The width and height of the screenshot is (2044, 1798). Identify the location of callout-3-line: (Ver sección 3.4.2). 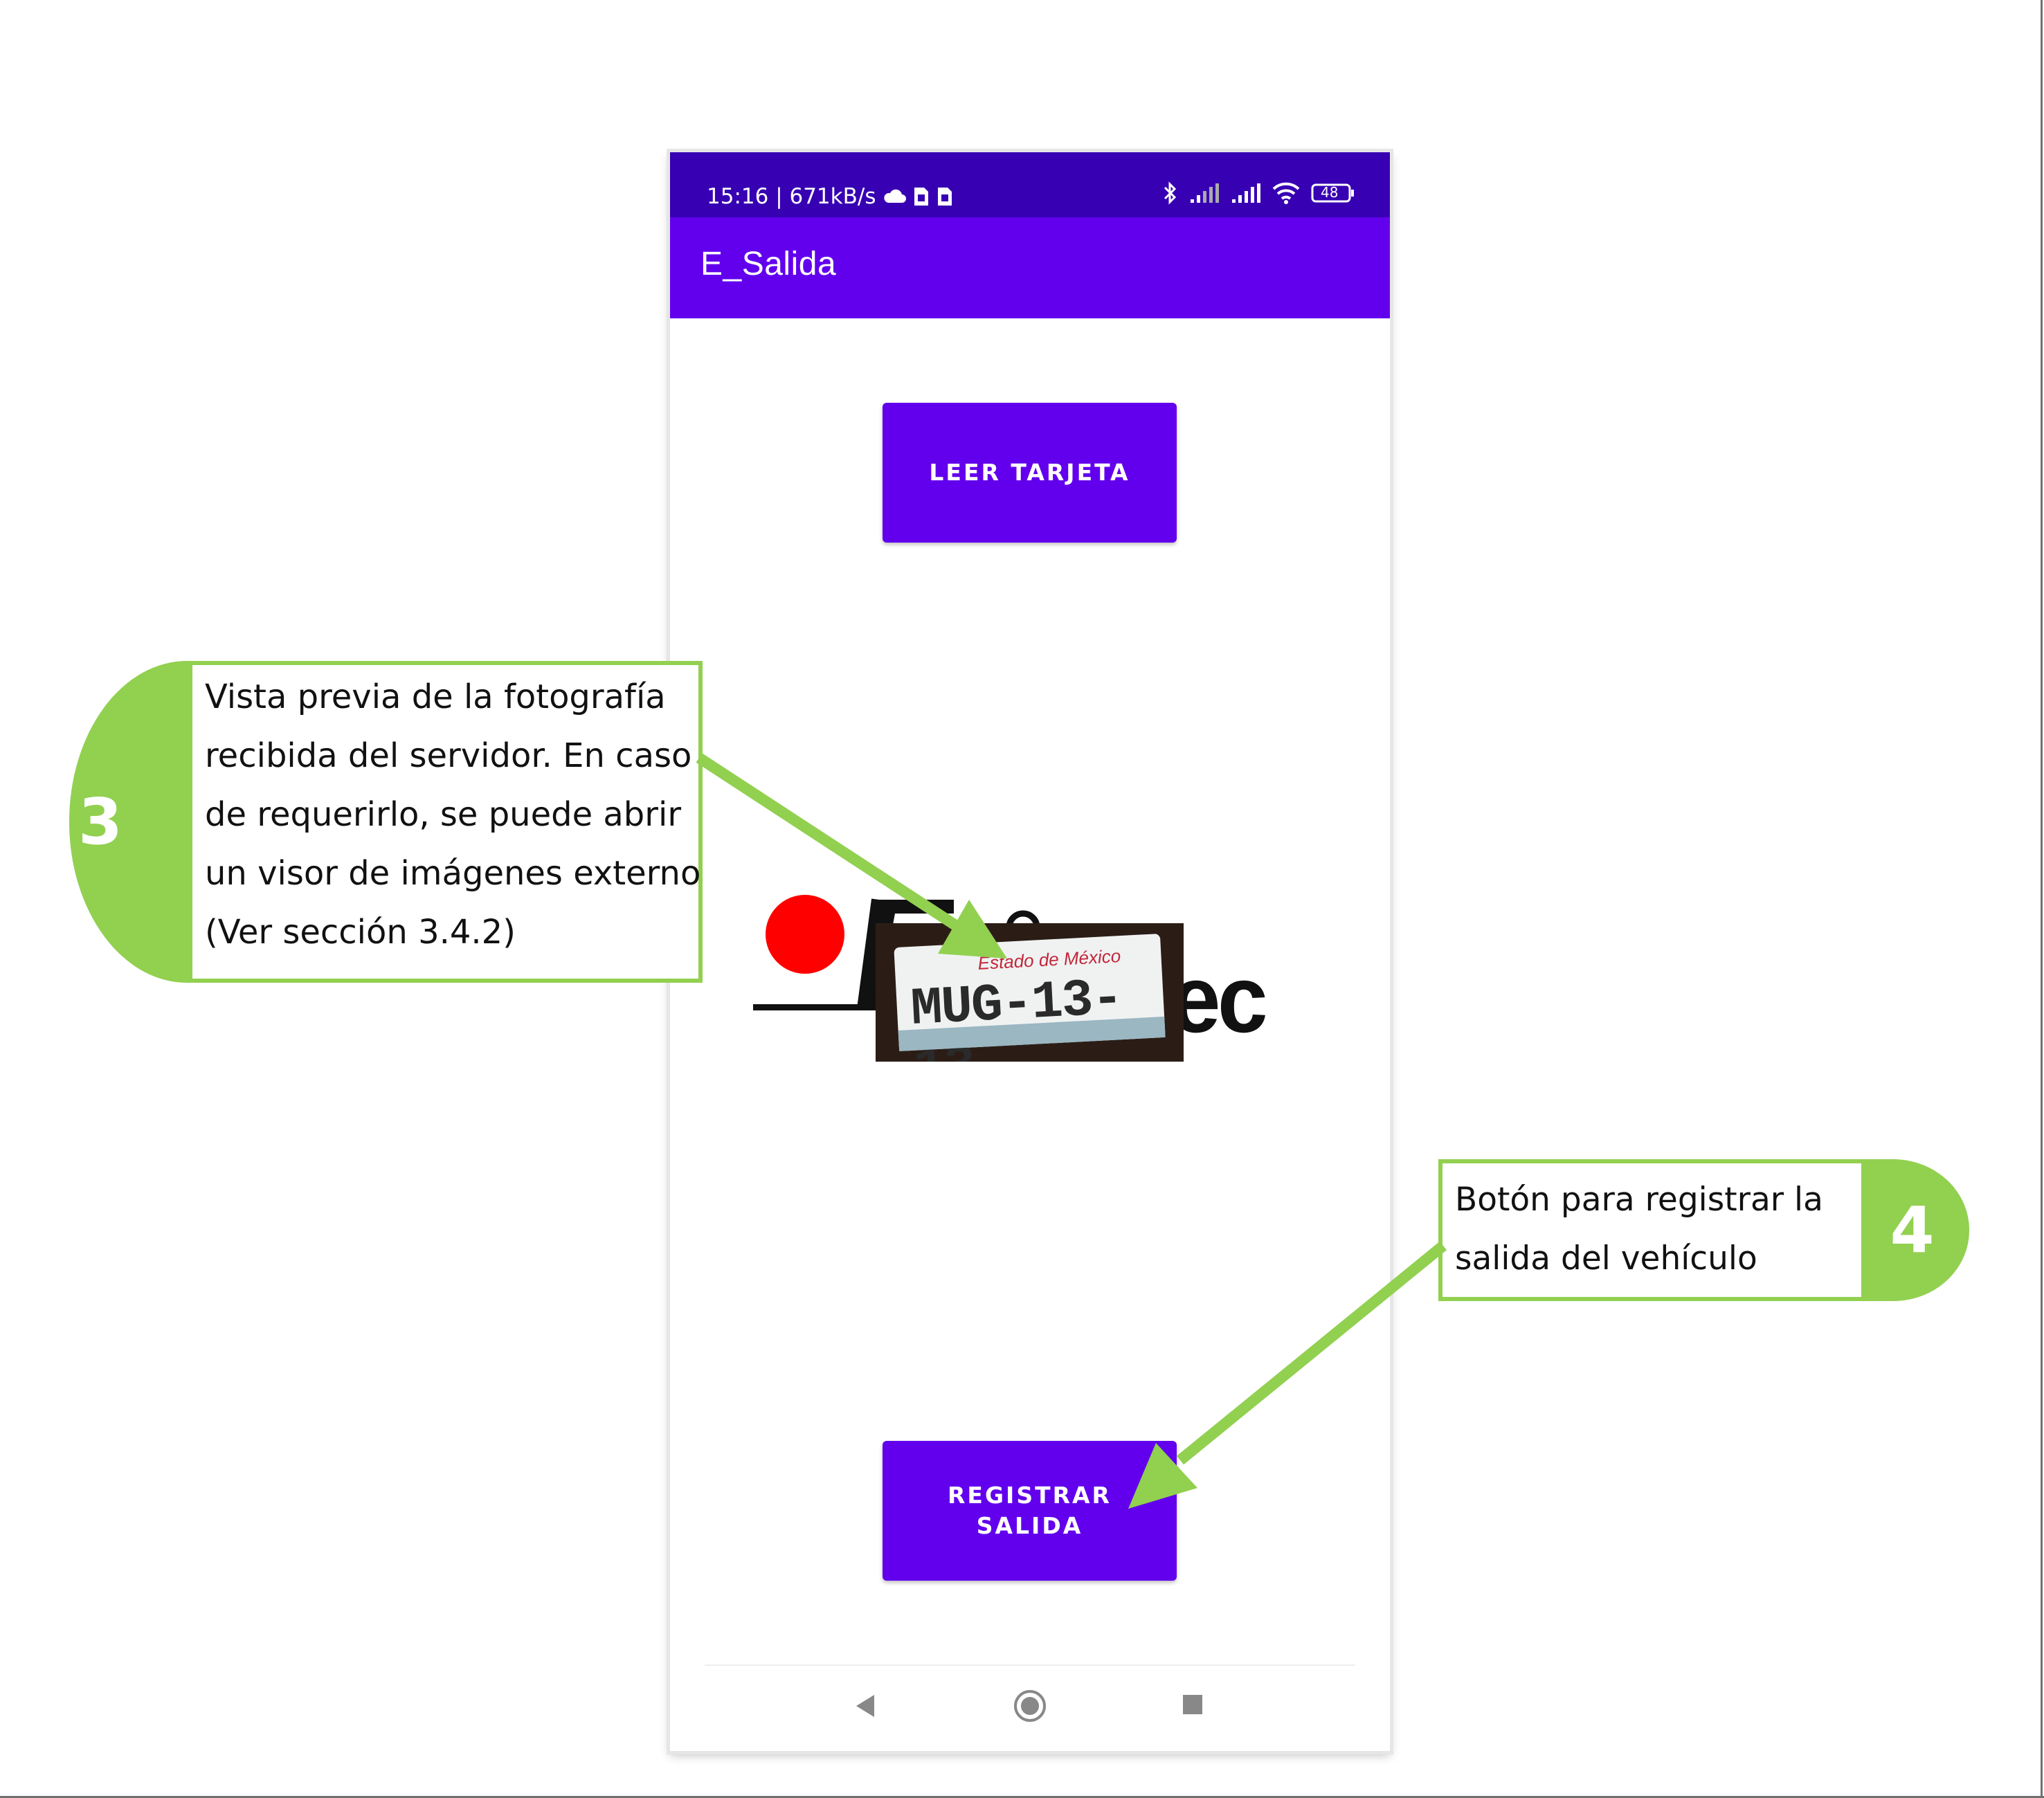
(360, 932).